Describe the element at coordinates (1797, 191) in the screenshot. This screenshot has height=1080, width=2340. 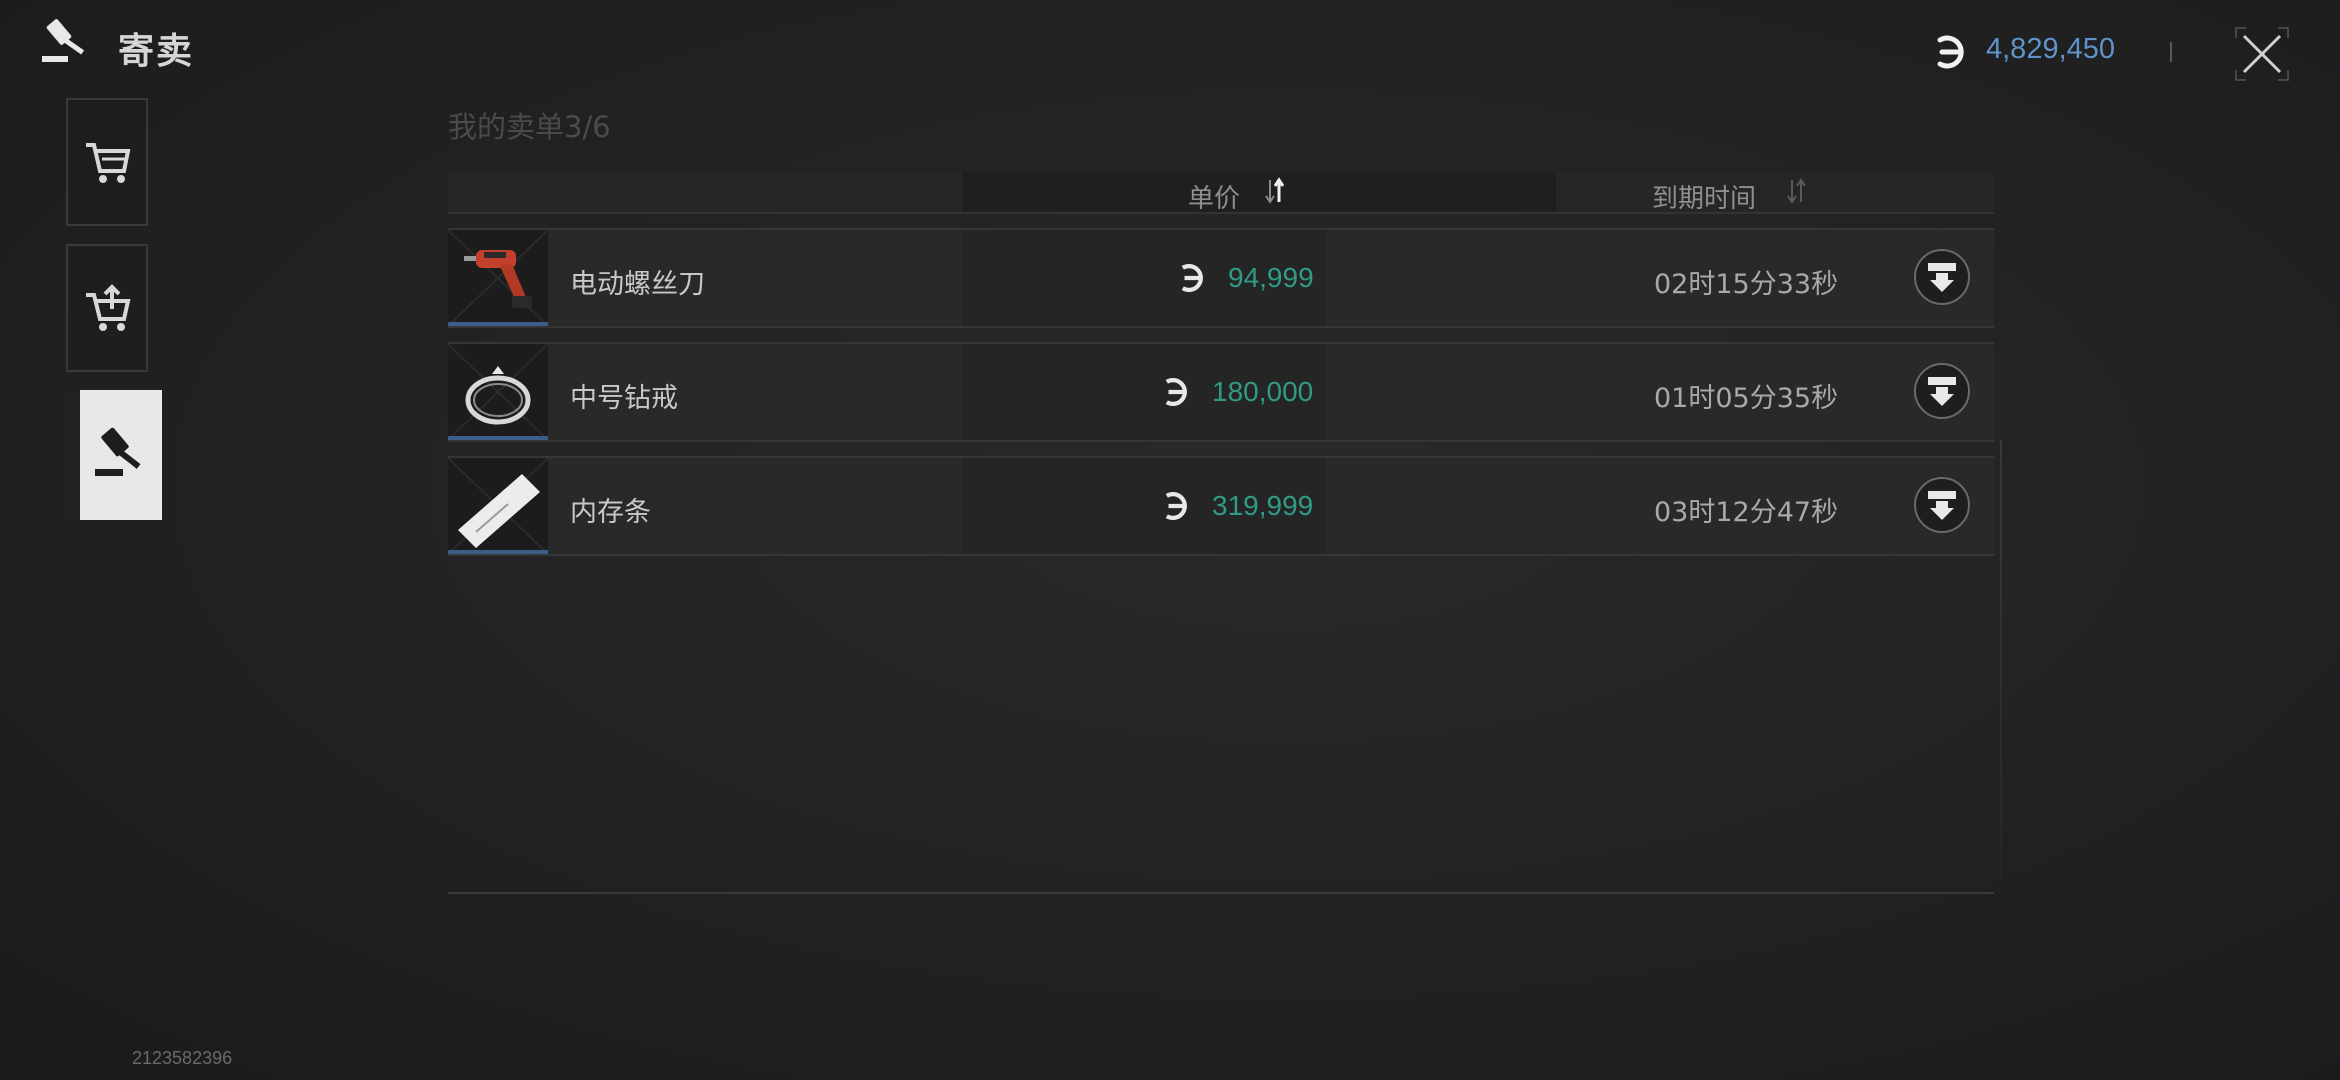
I see `sort-expire-icon` at that location.